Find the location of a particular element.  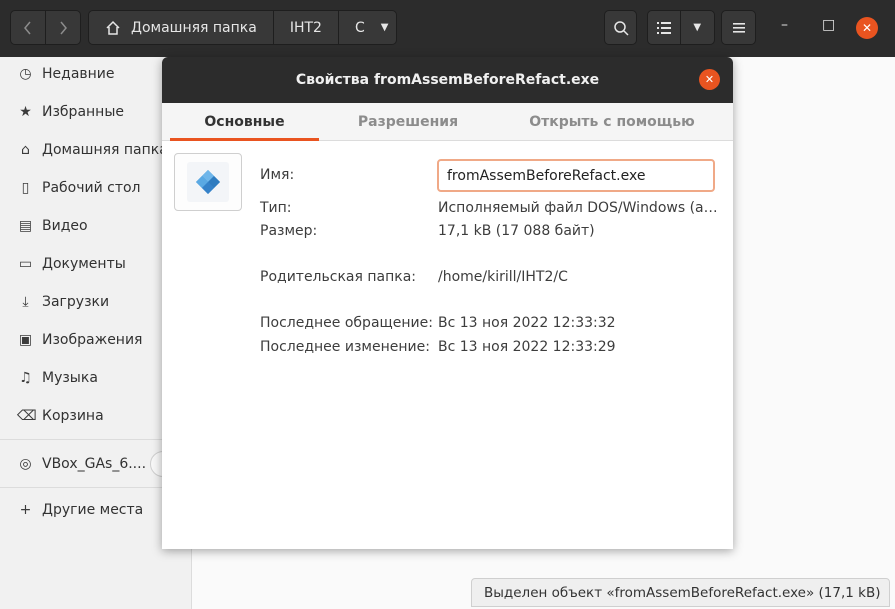

accessed-label: Последнее обращение: is located at coordinates (346, 323).